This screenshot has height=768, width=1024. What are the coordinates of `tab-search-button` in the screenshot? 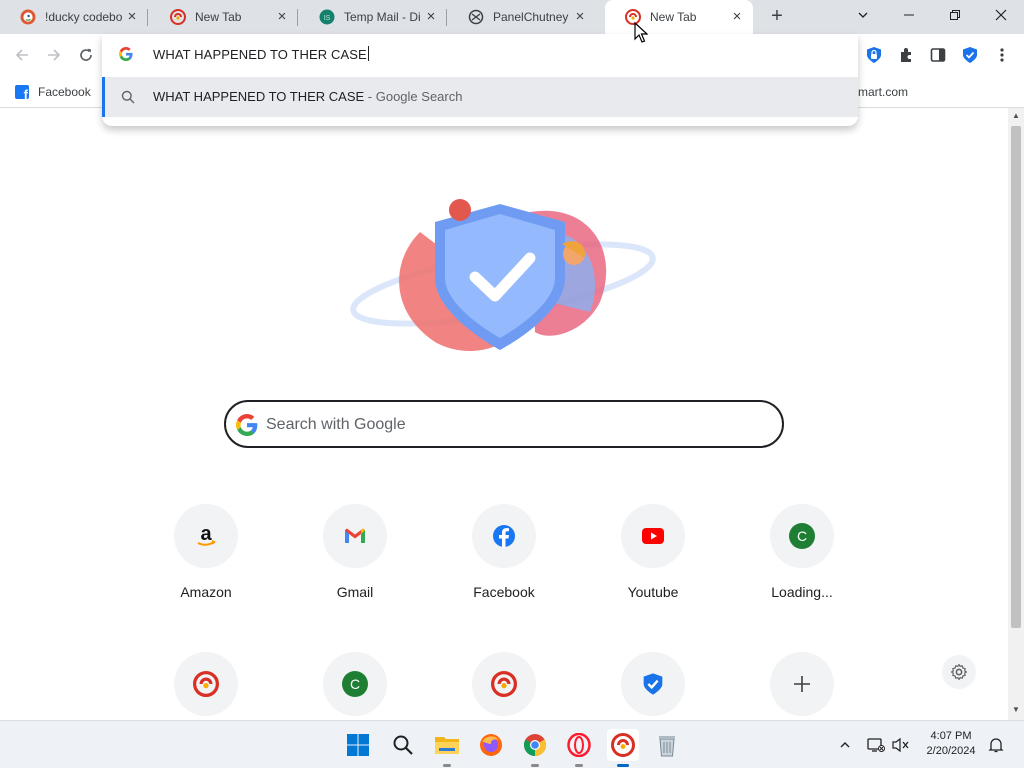 It's located at (863, 15).